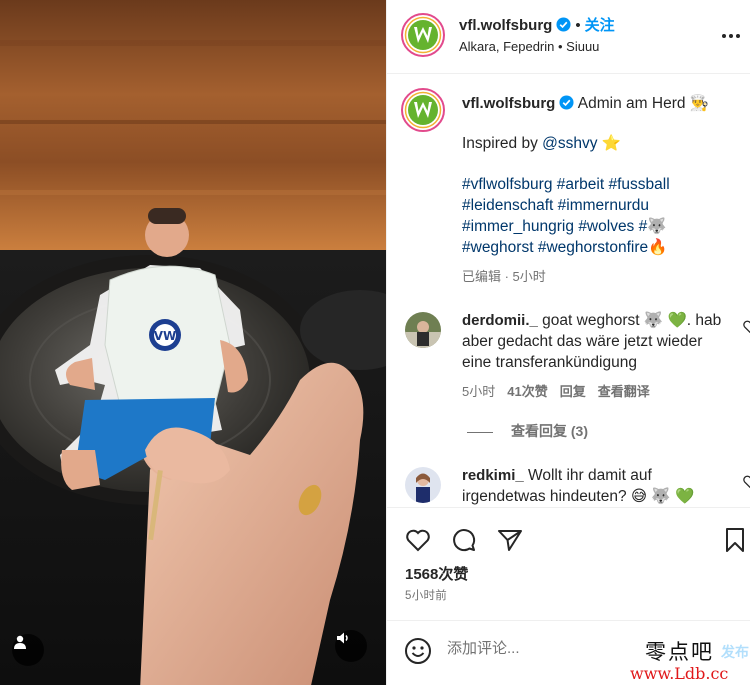  What do you see at coordinates (479, 391) in the screenshot?
I see `comment-time: 5小时` at bounding box center [479, 391].